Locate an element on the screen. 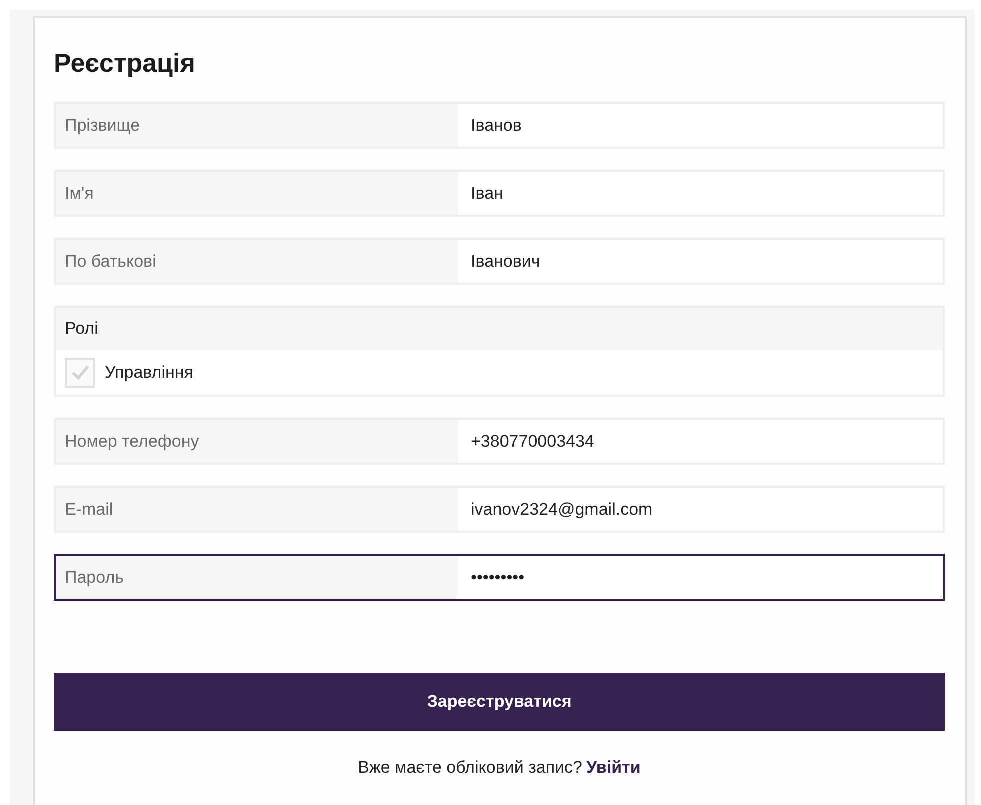 The height and width of the screenshot is (805, 981). input-group: По батькові Іванович is located at coordinates (499, 261).